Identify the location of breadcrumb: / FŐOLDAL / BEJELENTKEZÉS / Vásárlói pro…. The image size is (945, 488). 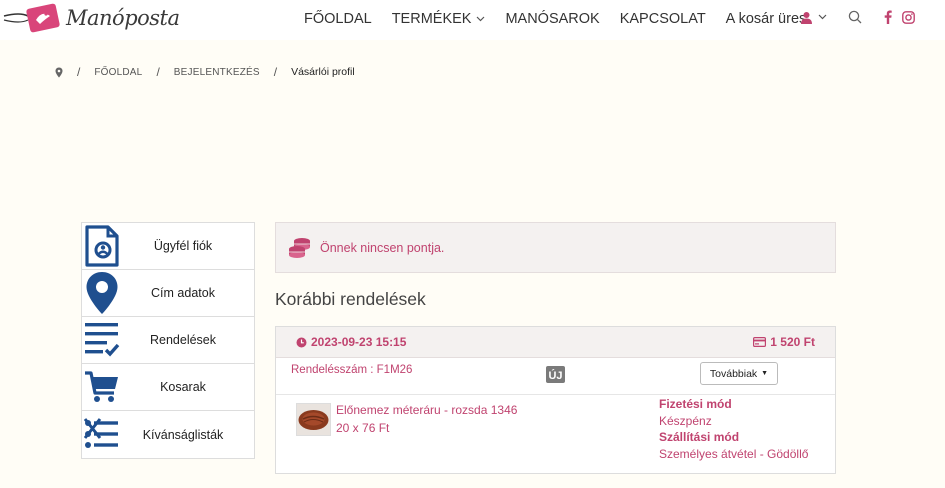
(205, 72).